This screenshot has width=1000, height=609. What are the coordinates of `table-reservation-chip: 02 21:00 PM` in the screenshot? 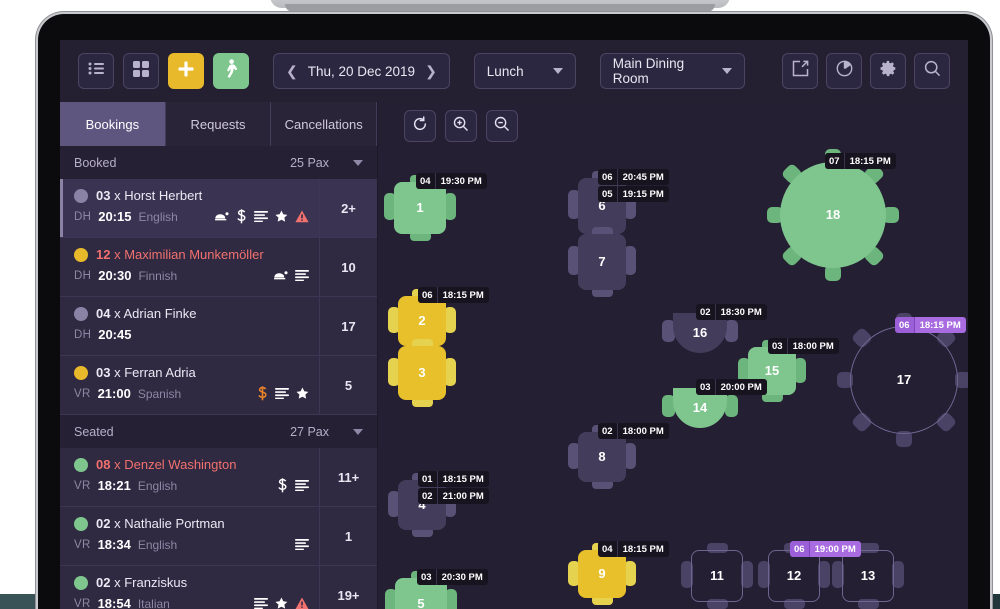 It's located at (453, 496).